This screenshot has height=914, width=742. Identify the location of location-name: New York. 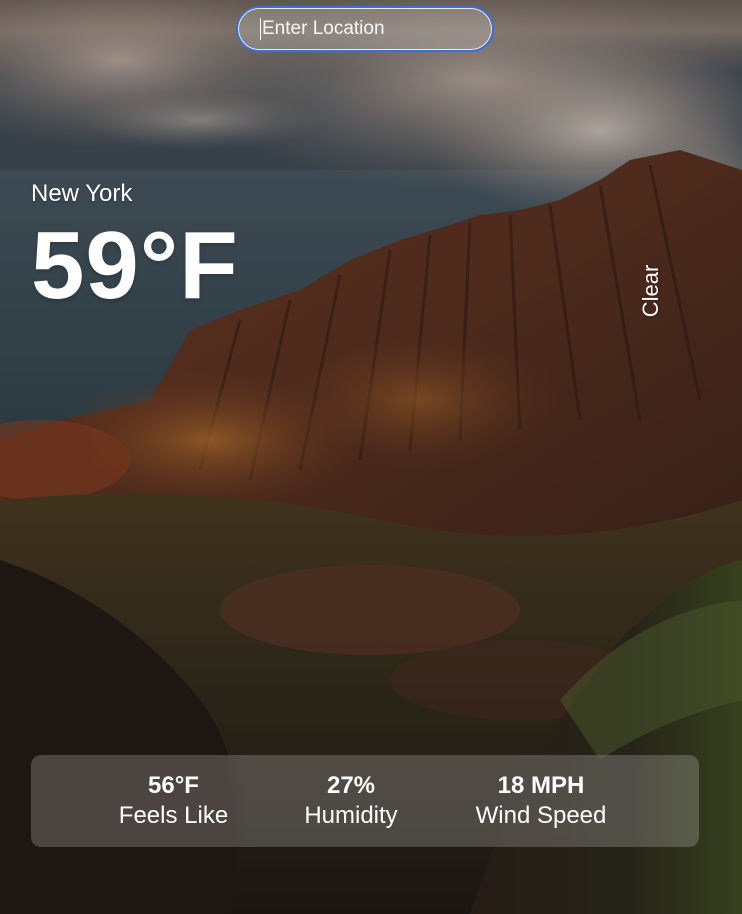
(82, 193).